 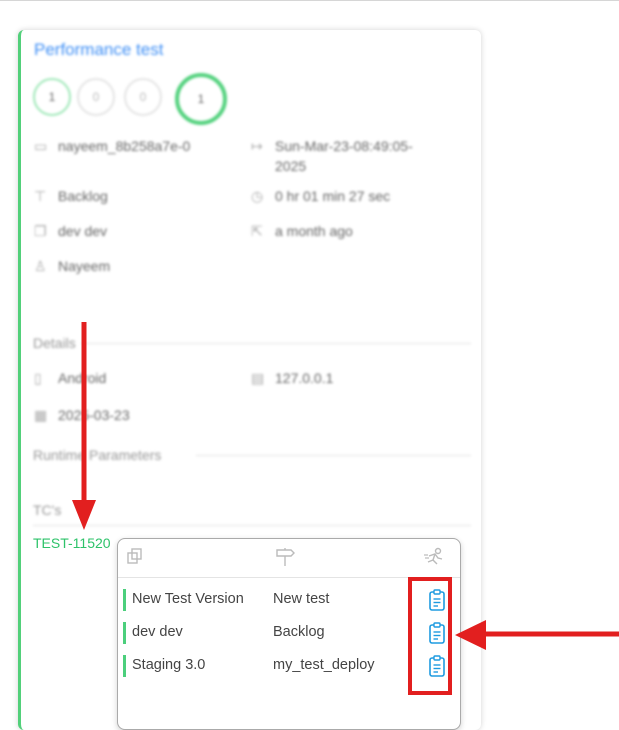 What do you see at coordinates (84, 426) in the screenshot?
I see `arrow-down` at bounding box center [84, 426].